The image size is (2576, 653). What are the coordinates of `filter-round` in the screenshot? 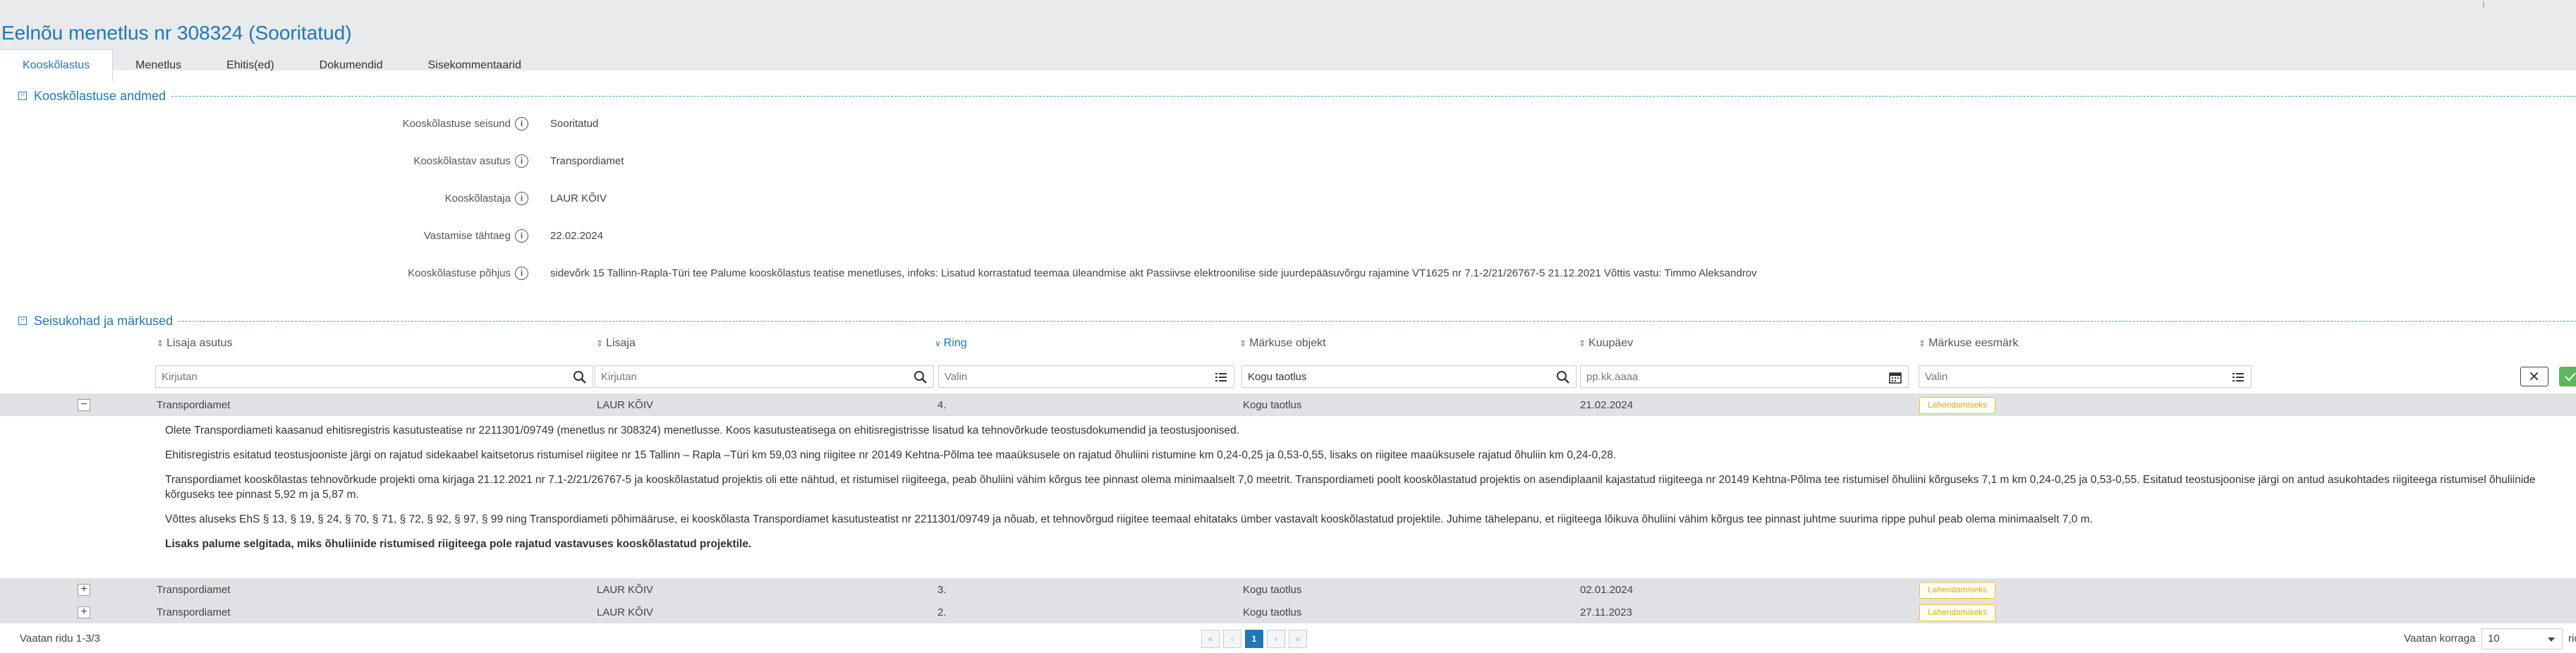 It's located at (1086, 376).